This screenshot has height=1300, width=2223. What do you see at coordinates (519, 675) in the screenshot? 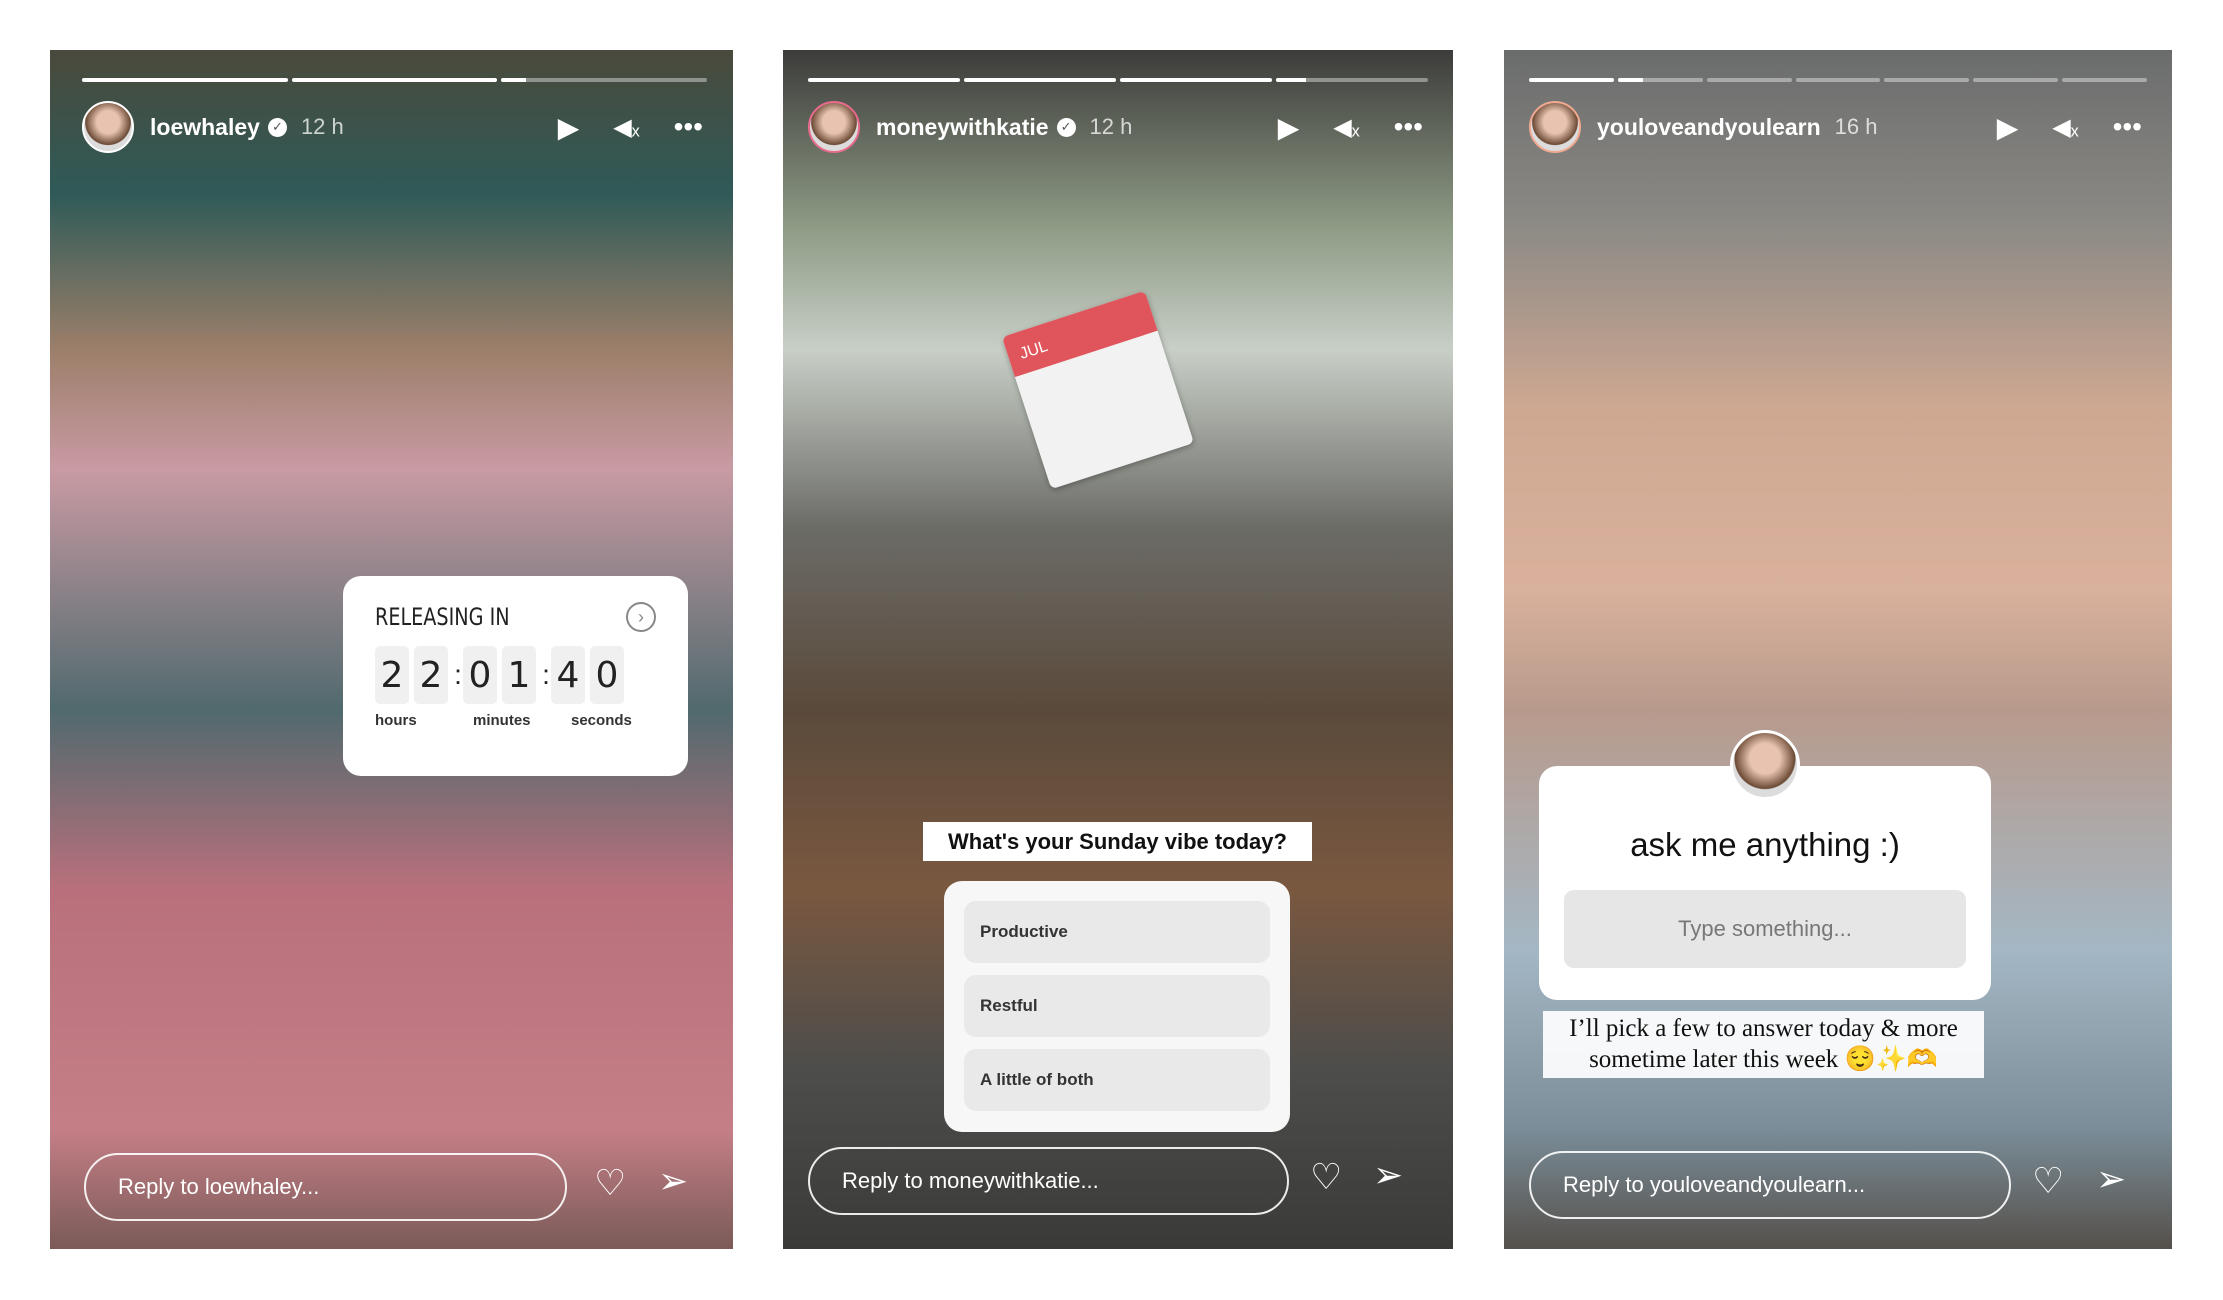
I see `digit: 1` at bounding box center [519, 675].